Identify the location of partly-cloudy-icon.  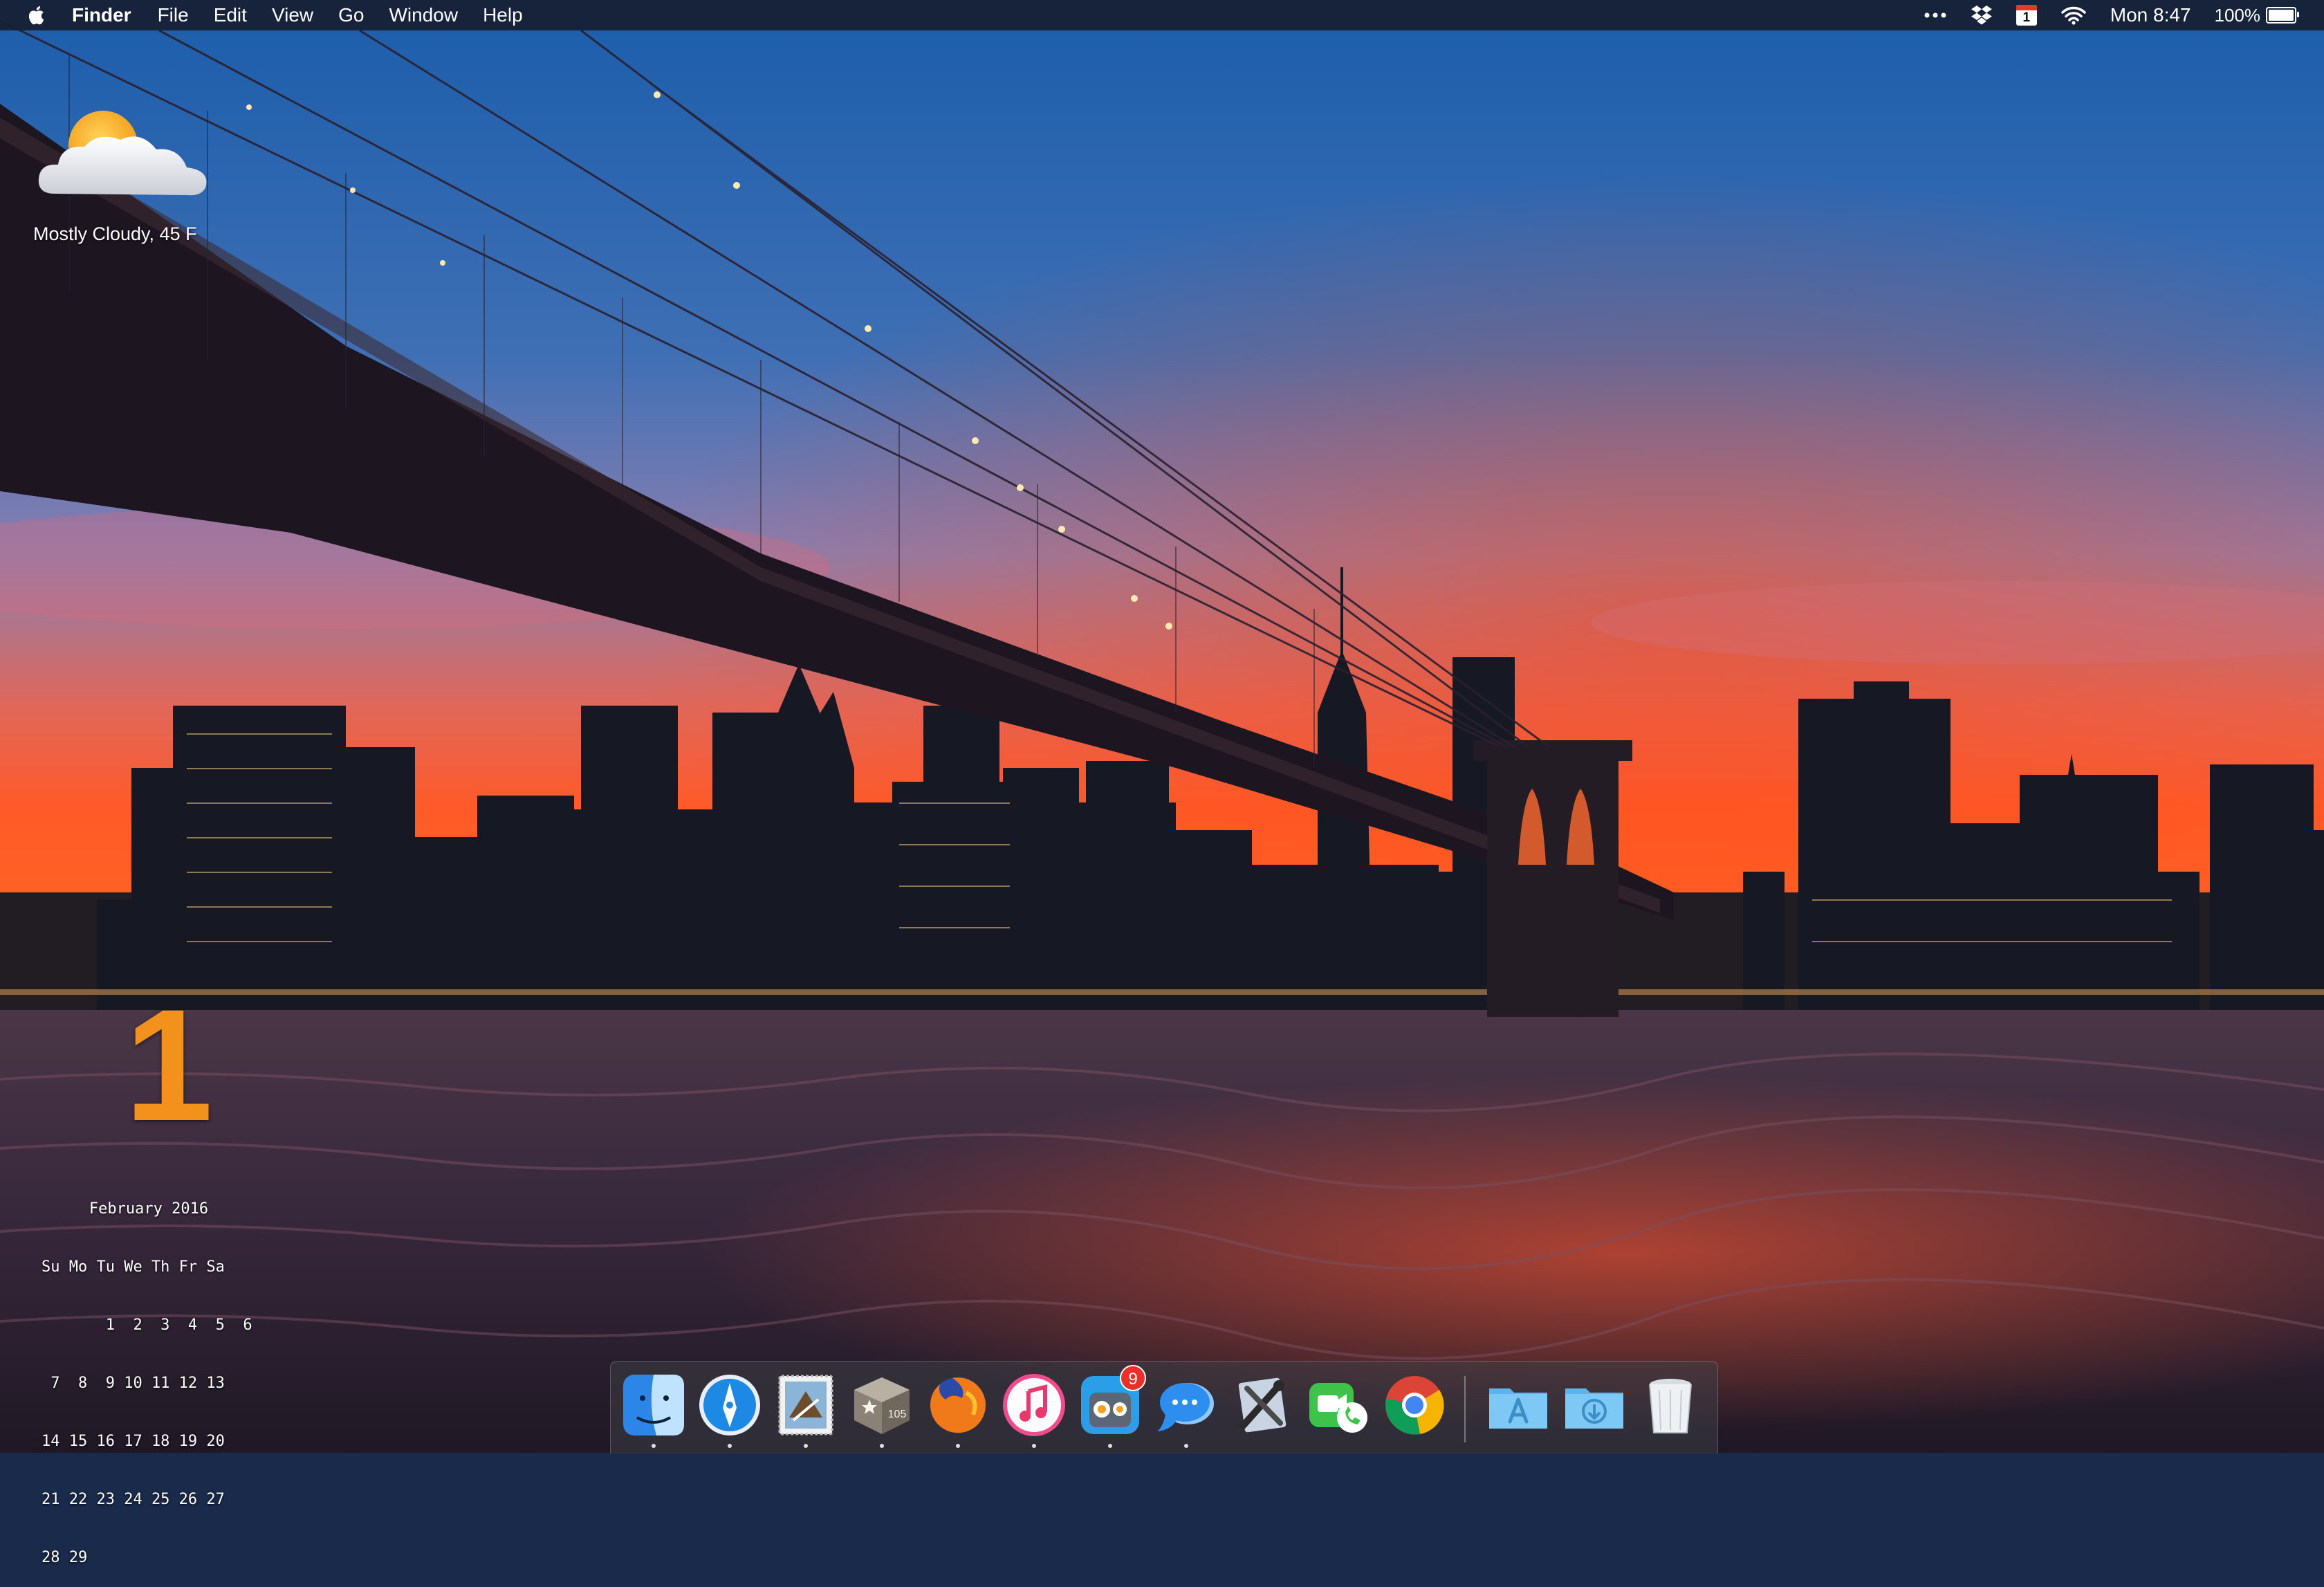
(122, 153).